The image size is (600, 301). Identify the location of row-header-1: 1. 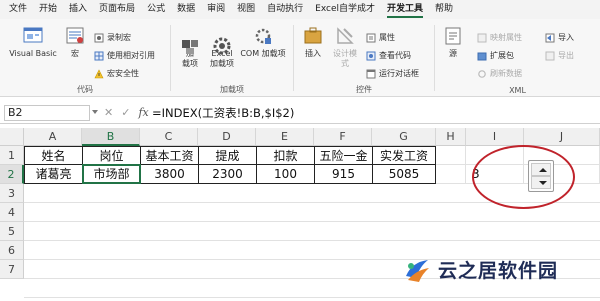
(12, 155).